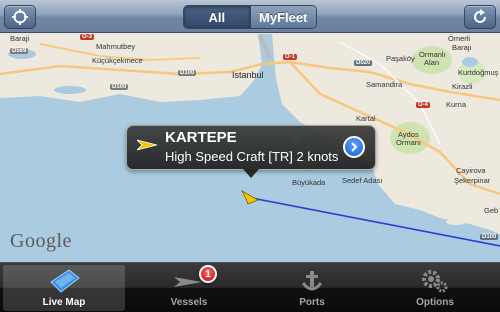  Describe the element at coordinates (471, 170) in the screenshot. I see `map-label-cayirova: Çayirova` at that location.